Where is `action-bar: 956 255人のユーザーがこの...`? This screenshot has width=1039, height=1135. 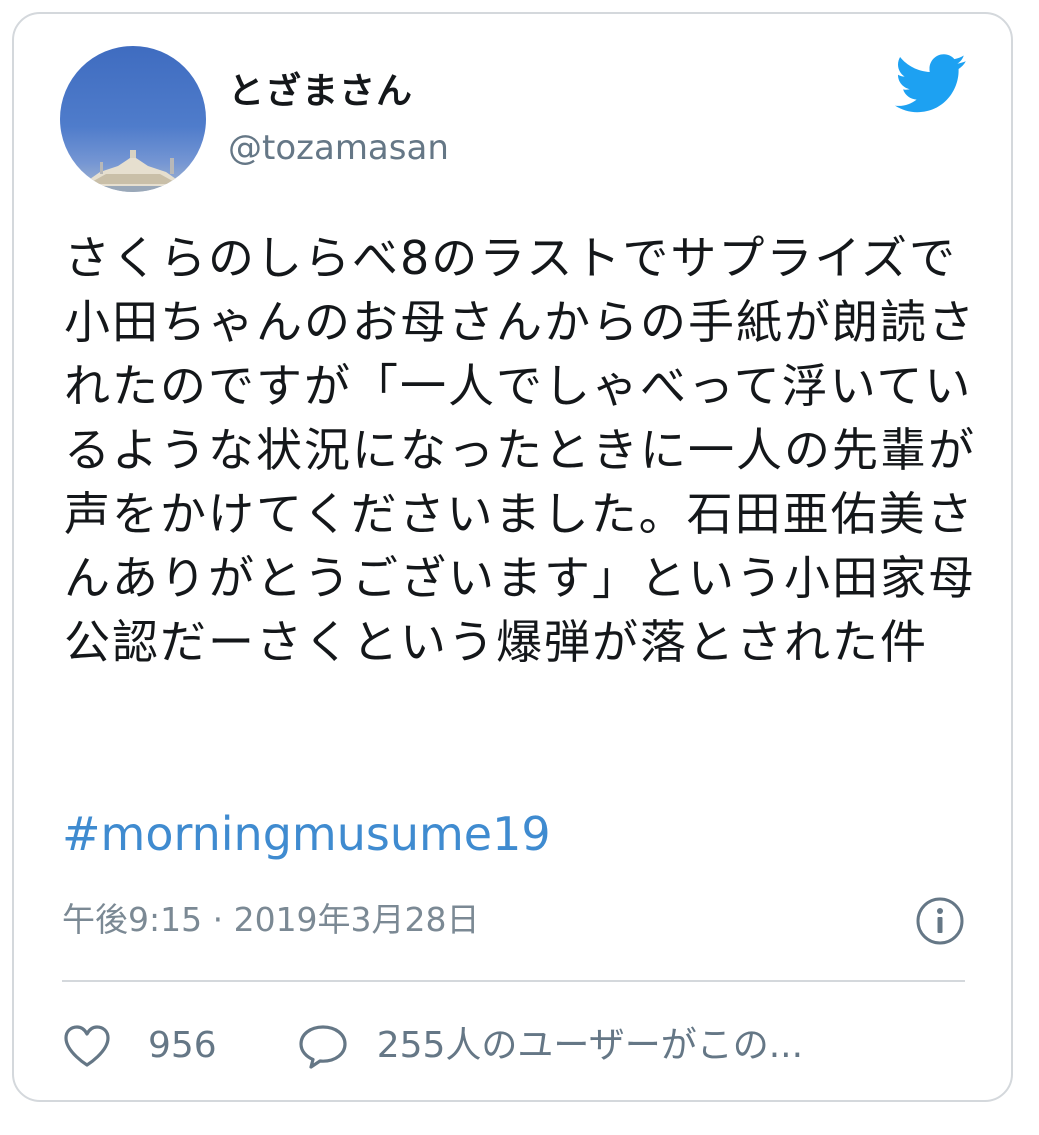 action-bar: 956 255人のユーザーがこの... is located at coordinates (432, 1046).